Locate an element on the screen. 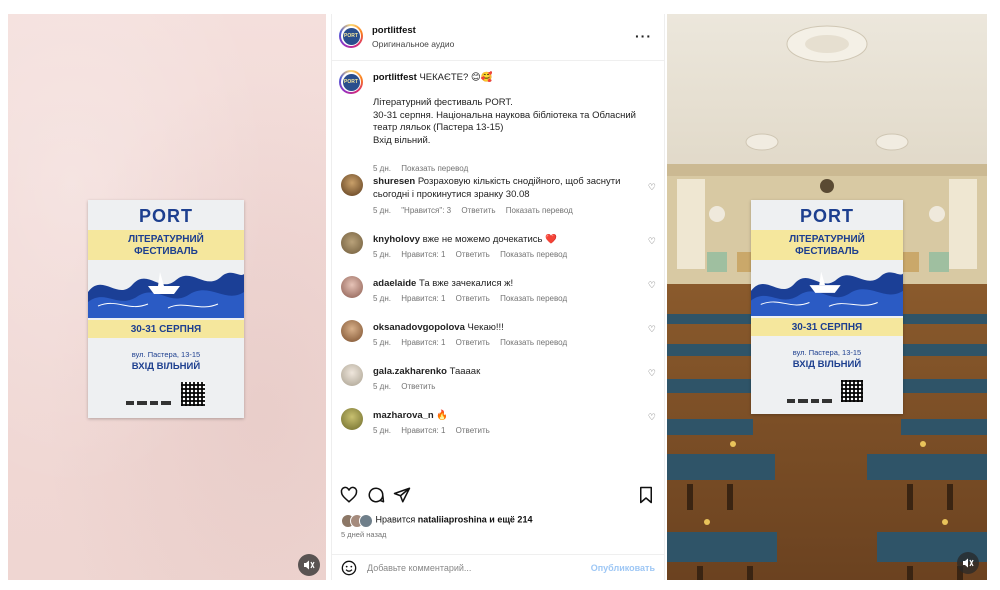 The height and width of the screenshot is (590, 1000). likes-suffix: и ещё 214 is located at coordinates (510, 519).